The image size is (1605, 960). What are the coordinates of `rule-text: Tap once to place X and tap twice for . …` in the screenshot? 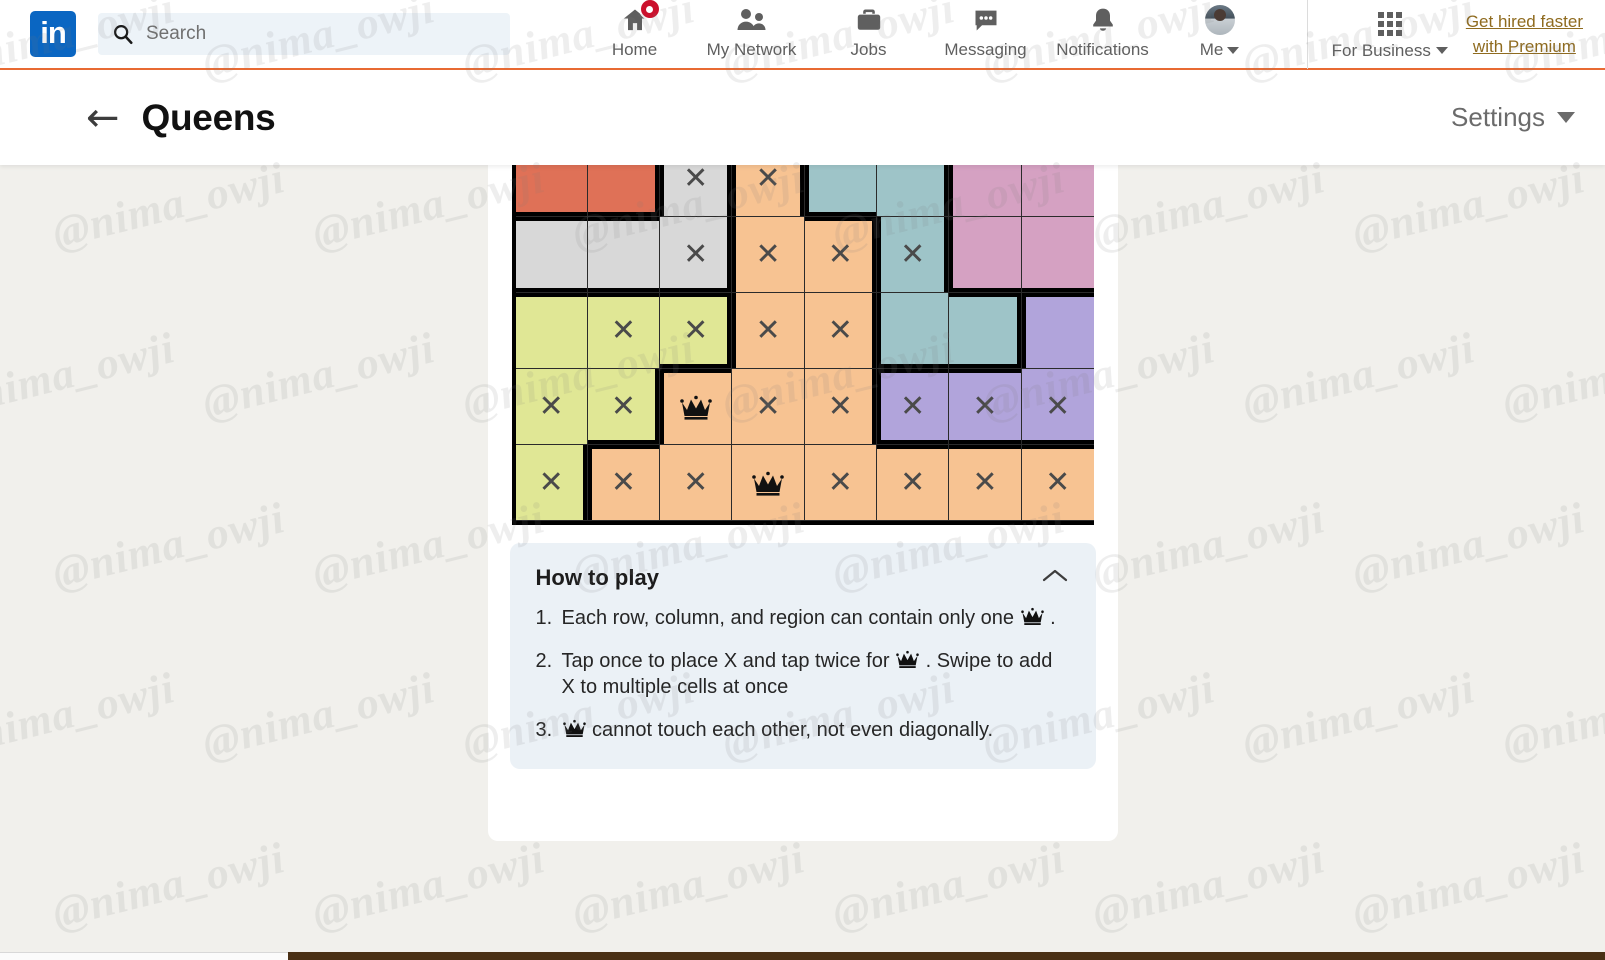 It's located at (807, 674).